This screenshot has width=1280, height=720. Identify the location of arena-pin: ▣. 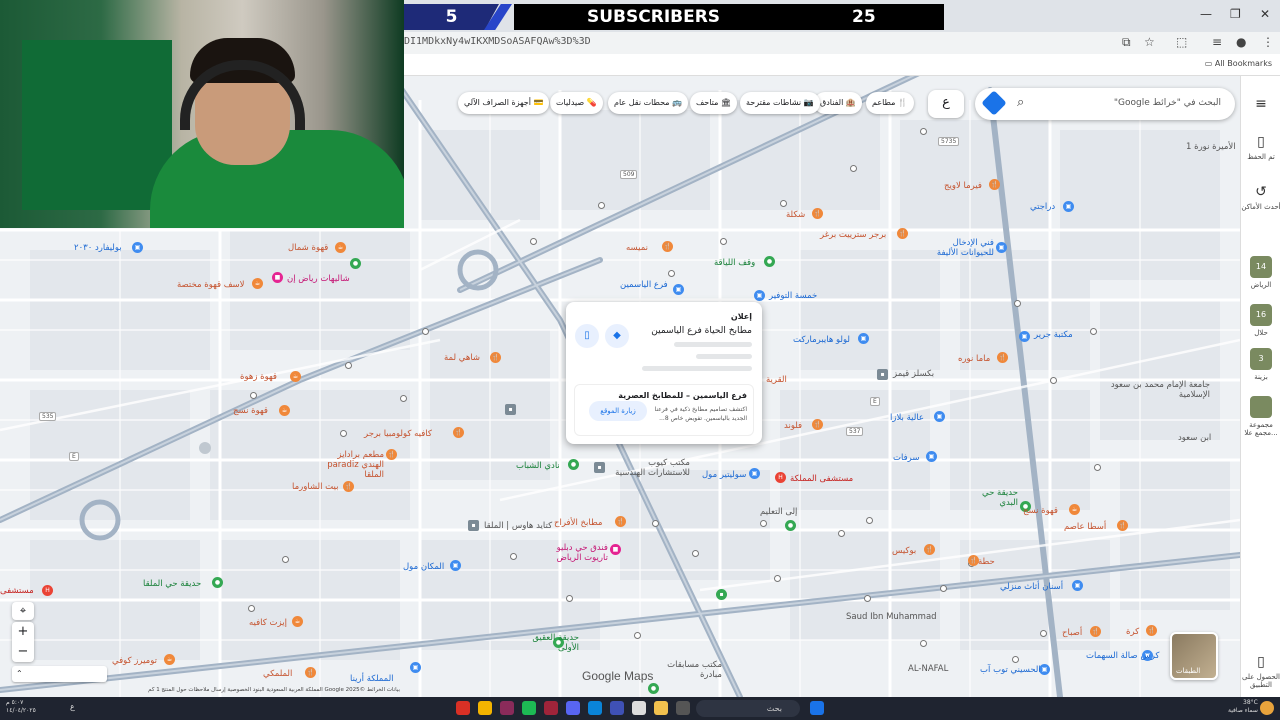
(415, 667).